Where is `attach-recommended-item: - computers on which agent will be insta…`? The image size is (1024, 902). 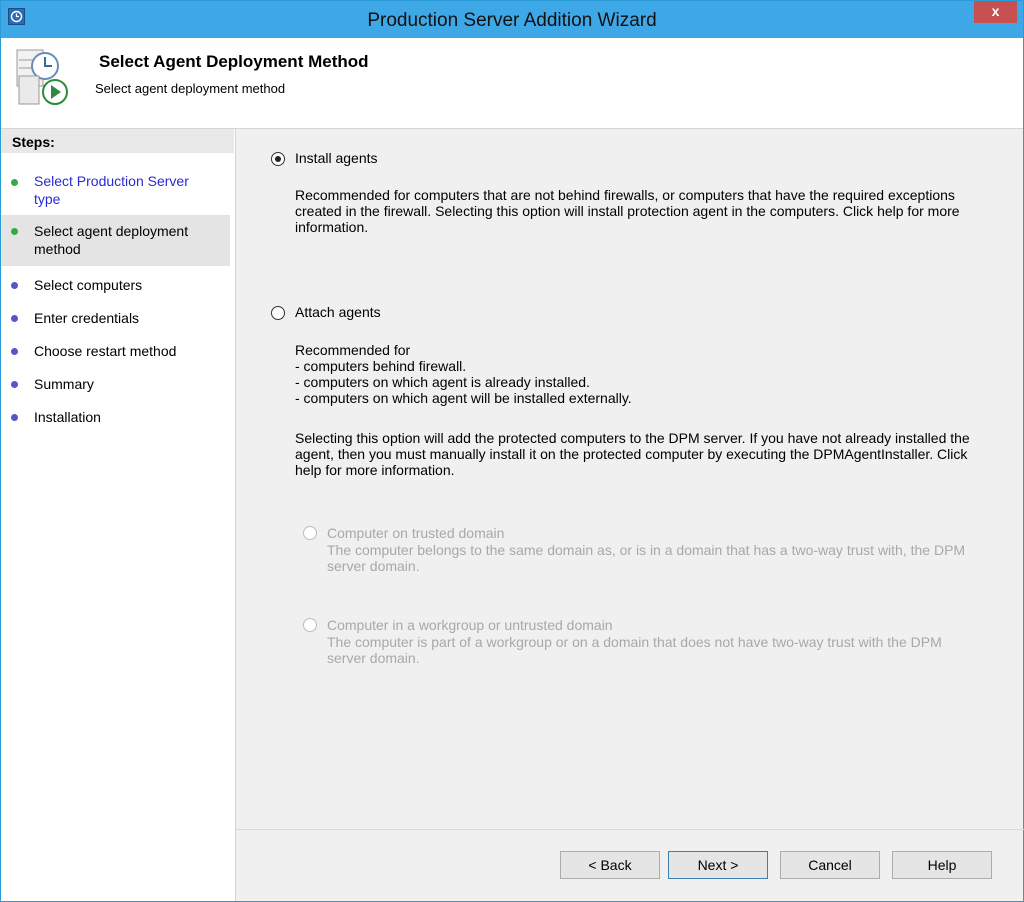 attach-recommended-item: - computers on which agent will be insta… is located at coordinates (463, 398).